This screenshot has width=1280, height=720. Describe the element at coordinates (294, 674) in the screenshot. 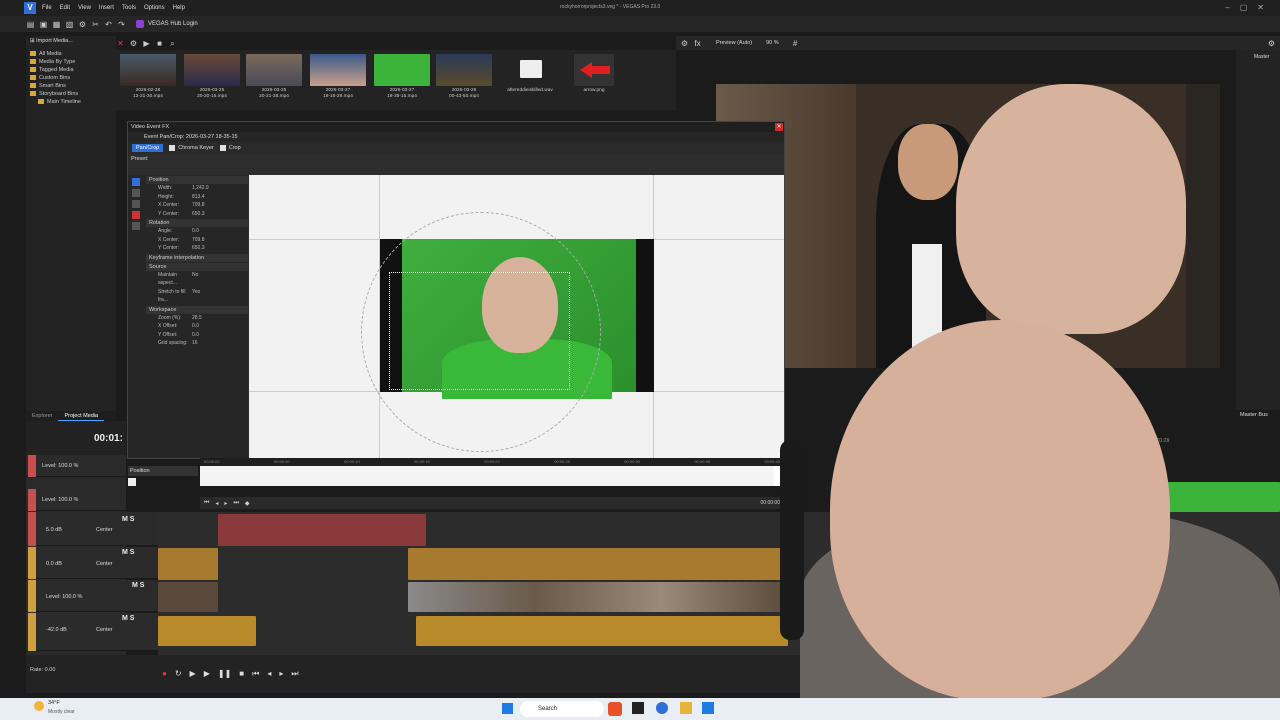

I see `go-to-end-icon: ⏭` at that location.